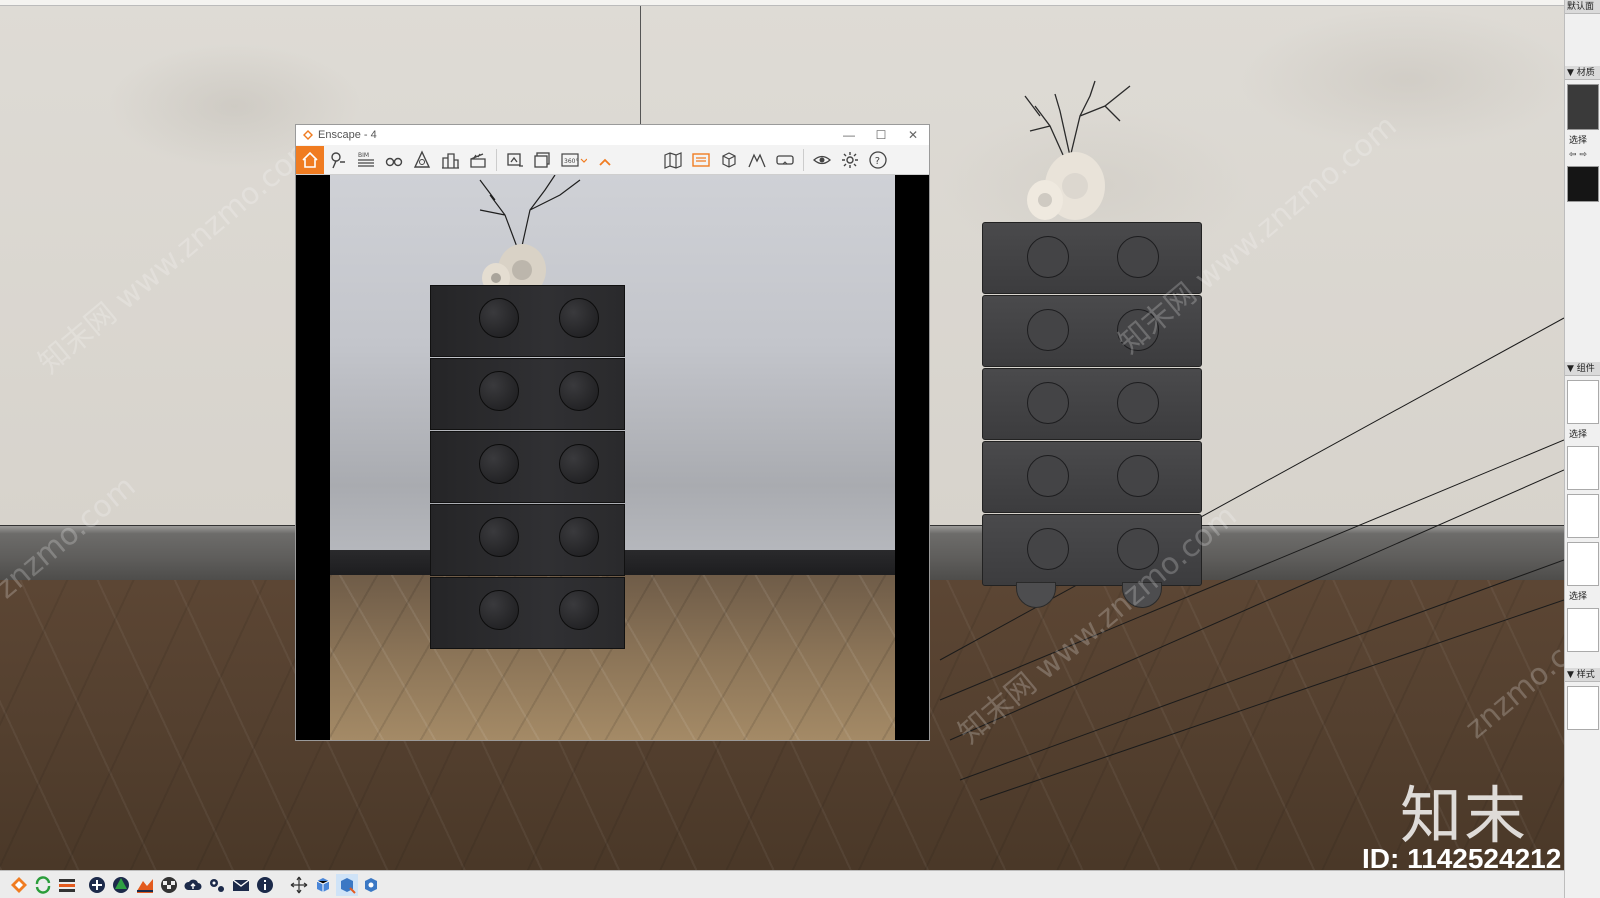 Image resolution: width=1600 pixels, height=898 pixels. I want to click on enscape-toolbar: BIM 360° ?, so click(612, 160).